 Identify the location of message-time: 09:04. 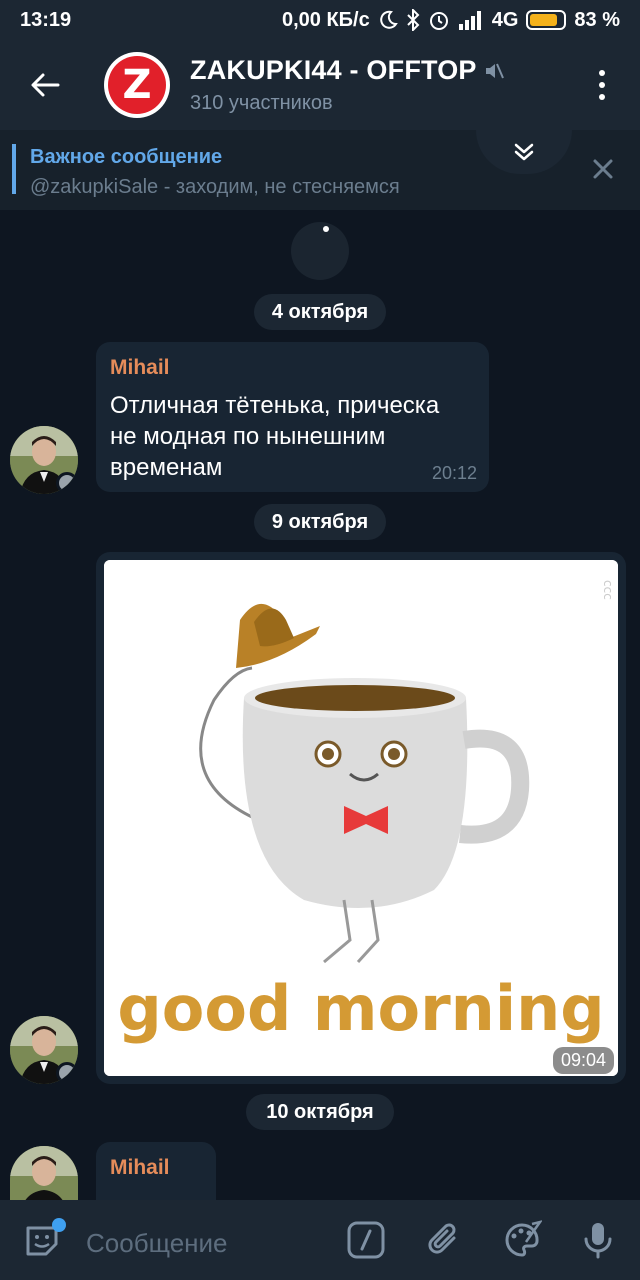
(583, 1060).